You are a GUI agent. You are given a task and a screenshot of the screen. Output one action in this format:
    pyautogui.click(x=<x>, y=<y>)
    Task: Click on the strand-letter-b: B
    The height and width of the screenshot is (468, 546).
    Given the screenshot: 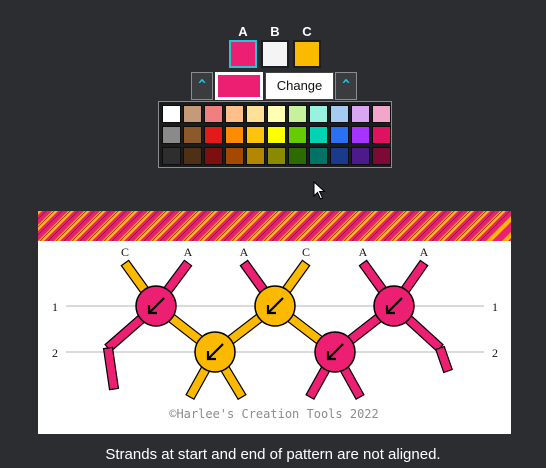 What is the action you would take?
    pyautogui.click(x=275, y=31)
    